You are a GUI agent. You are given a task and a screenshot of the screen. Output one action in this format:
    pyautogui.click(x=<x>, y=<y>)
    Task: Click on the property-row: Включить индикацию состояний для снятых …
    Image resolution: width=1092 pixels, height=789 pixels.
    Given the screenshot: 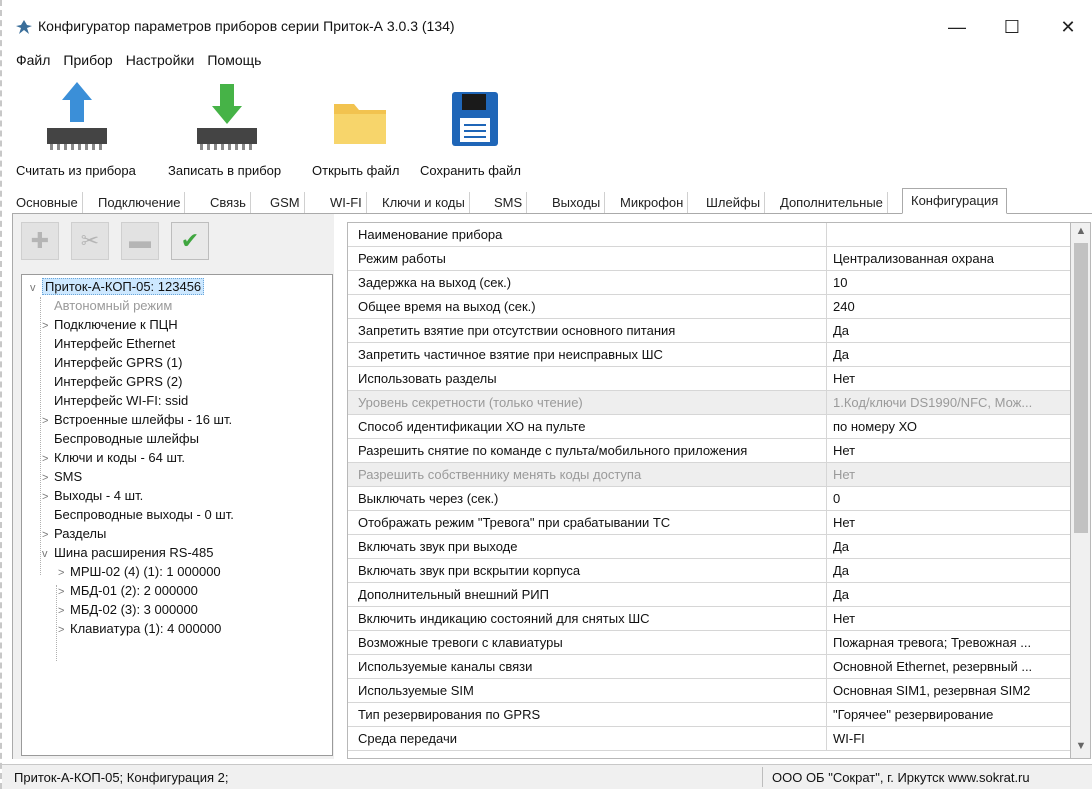 What is the action you would take?
    pyautogui.click(x=709, y=619)
    